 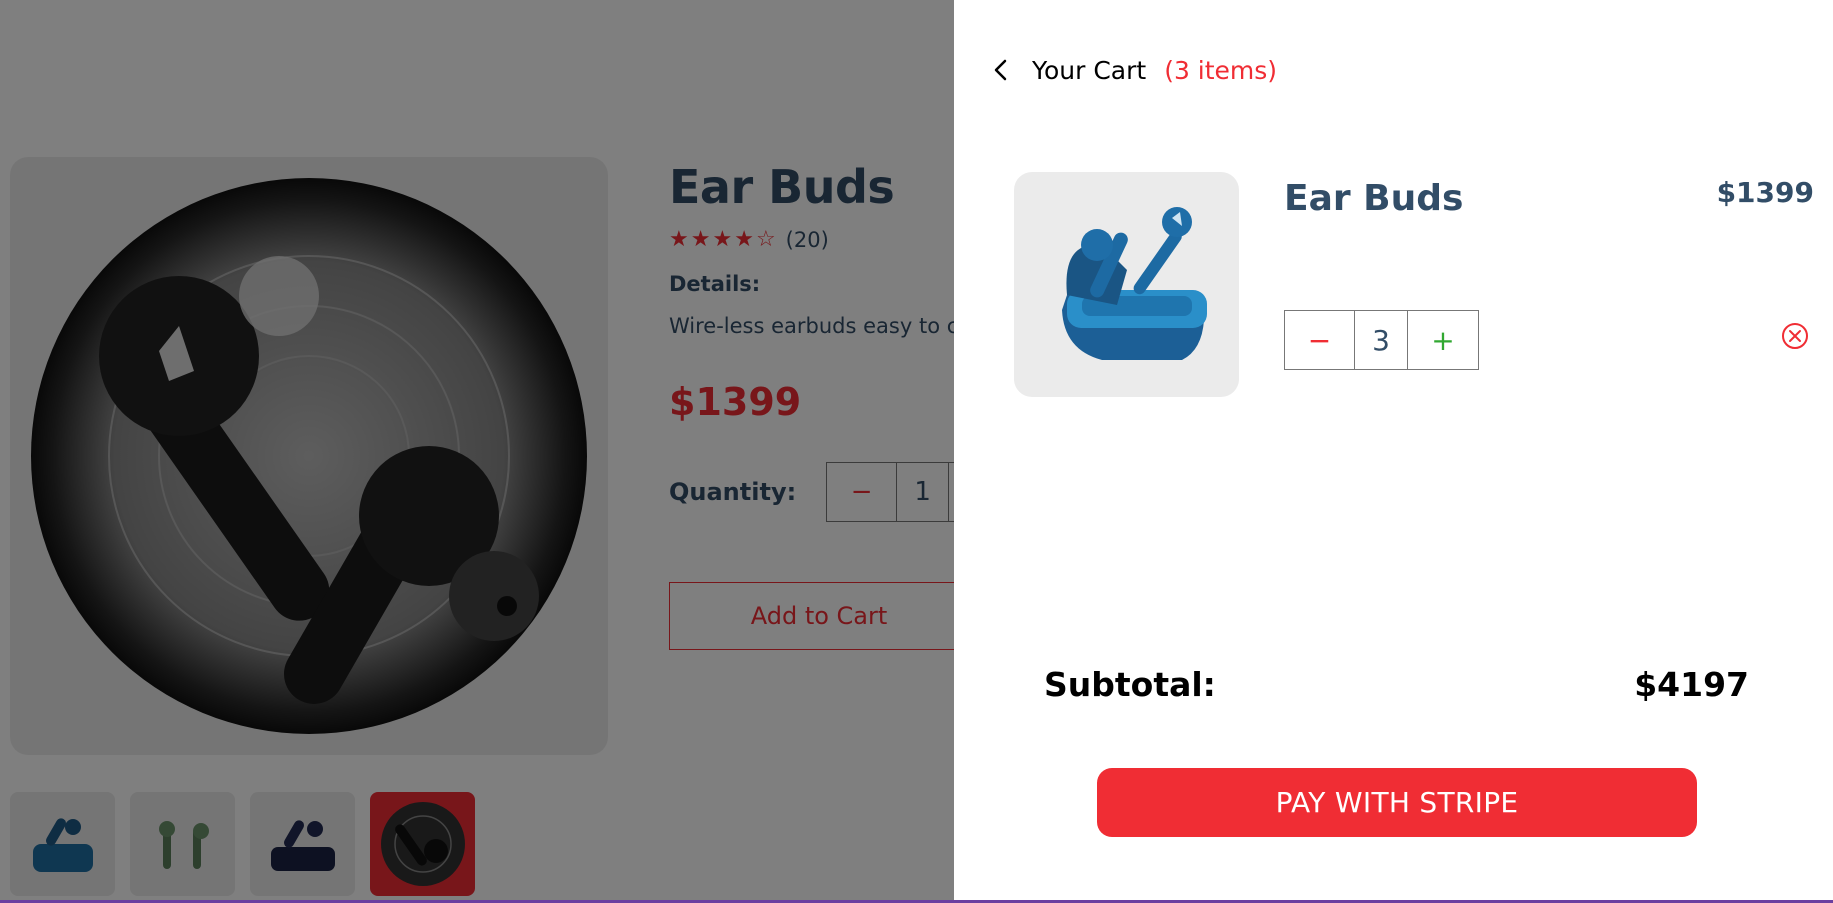 What do you see at coordinates (1443, 340) in the screenshot?
I see `cart-increase-quantity-button: +` at bounding box center [1443, 340].